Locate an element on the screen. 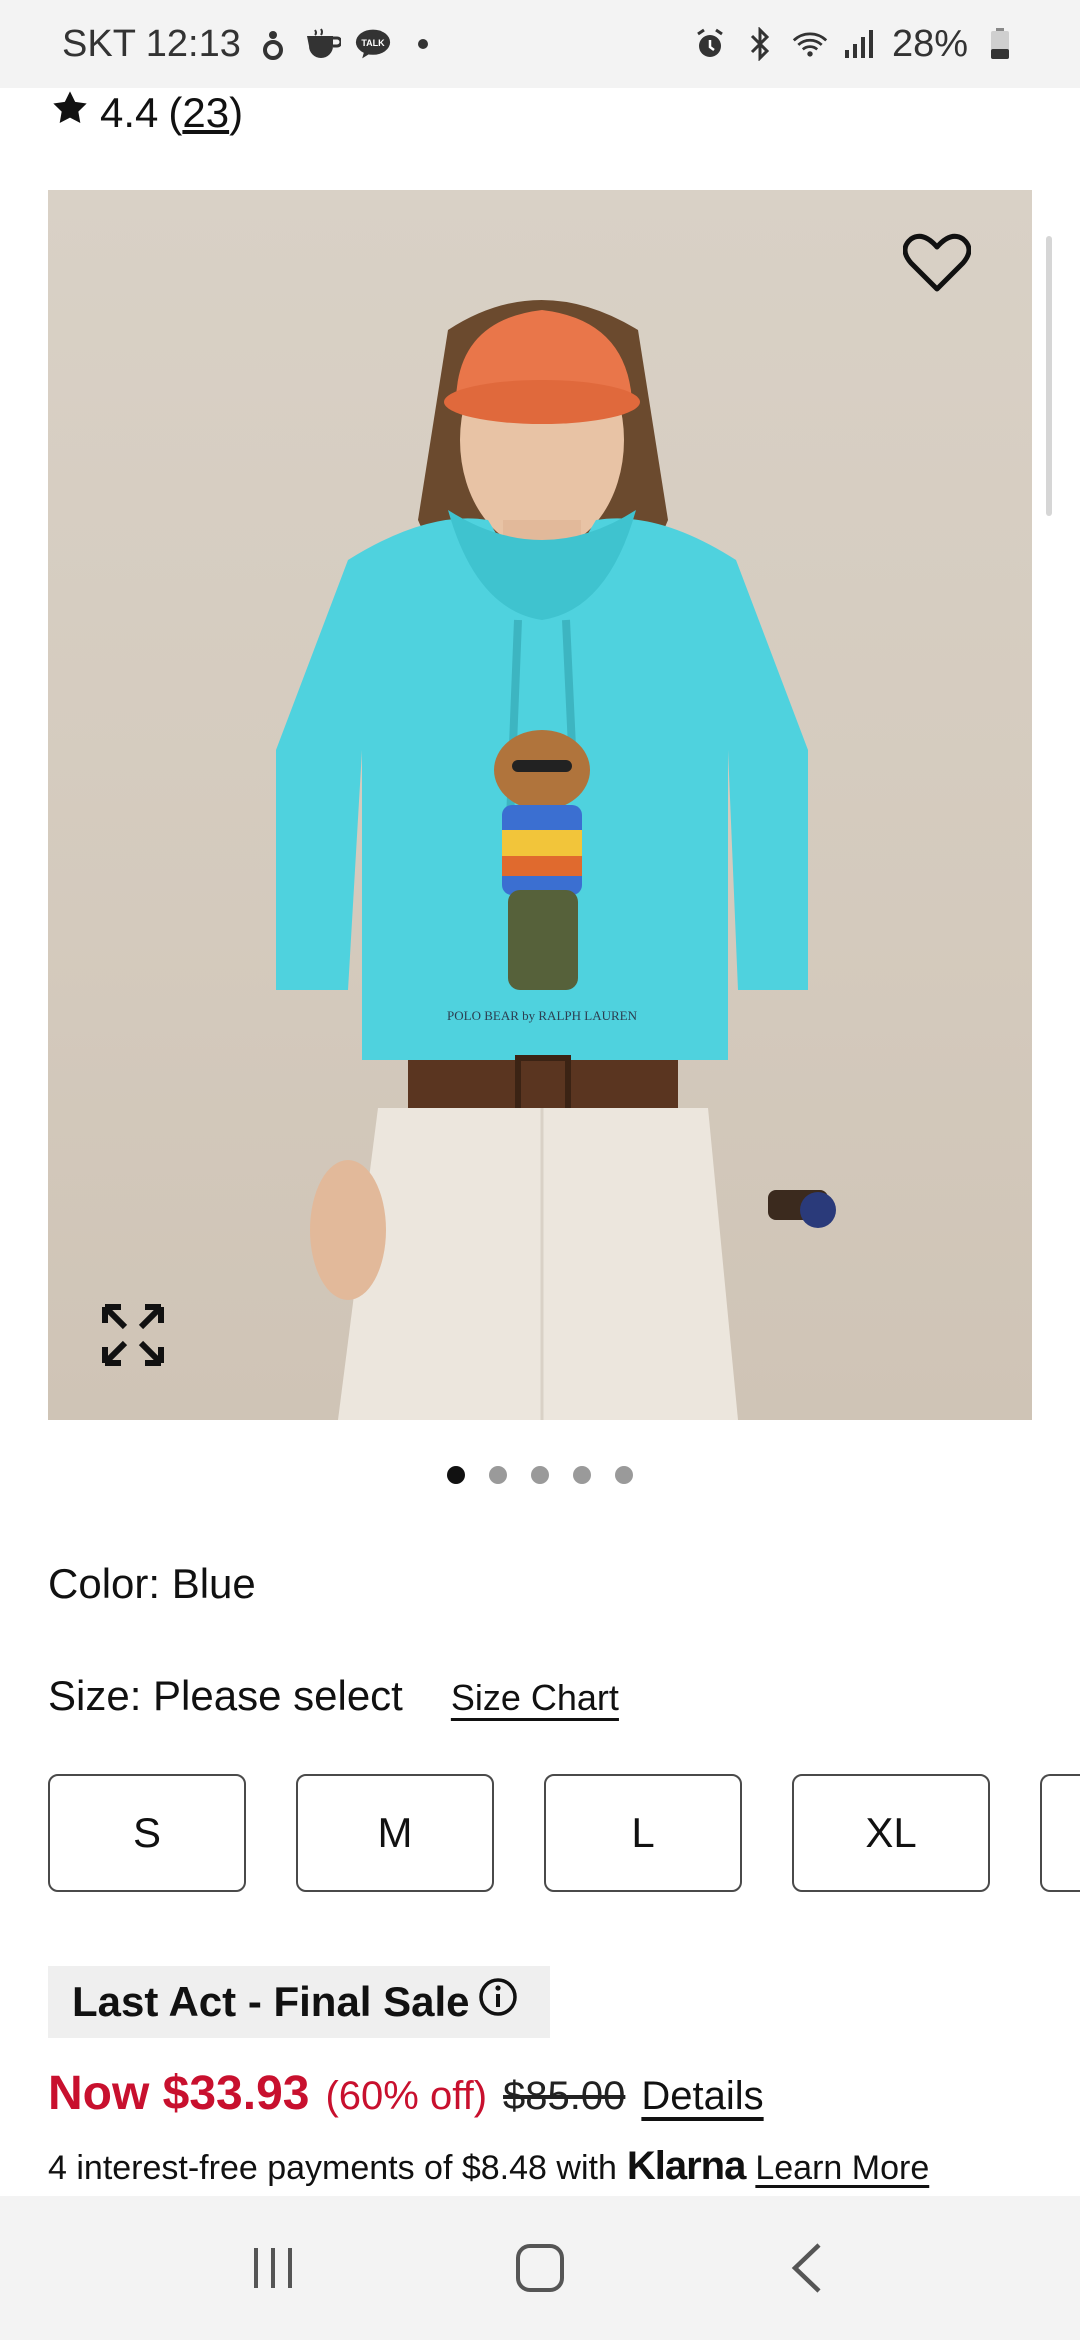  rating-row: 4.4 (23) is located at coordinates (146, 113).